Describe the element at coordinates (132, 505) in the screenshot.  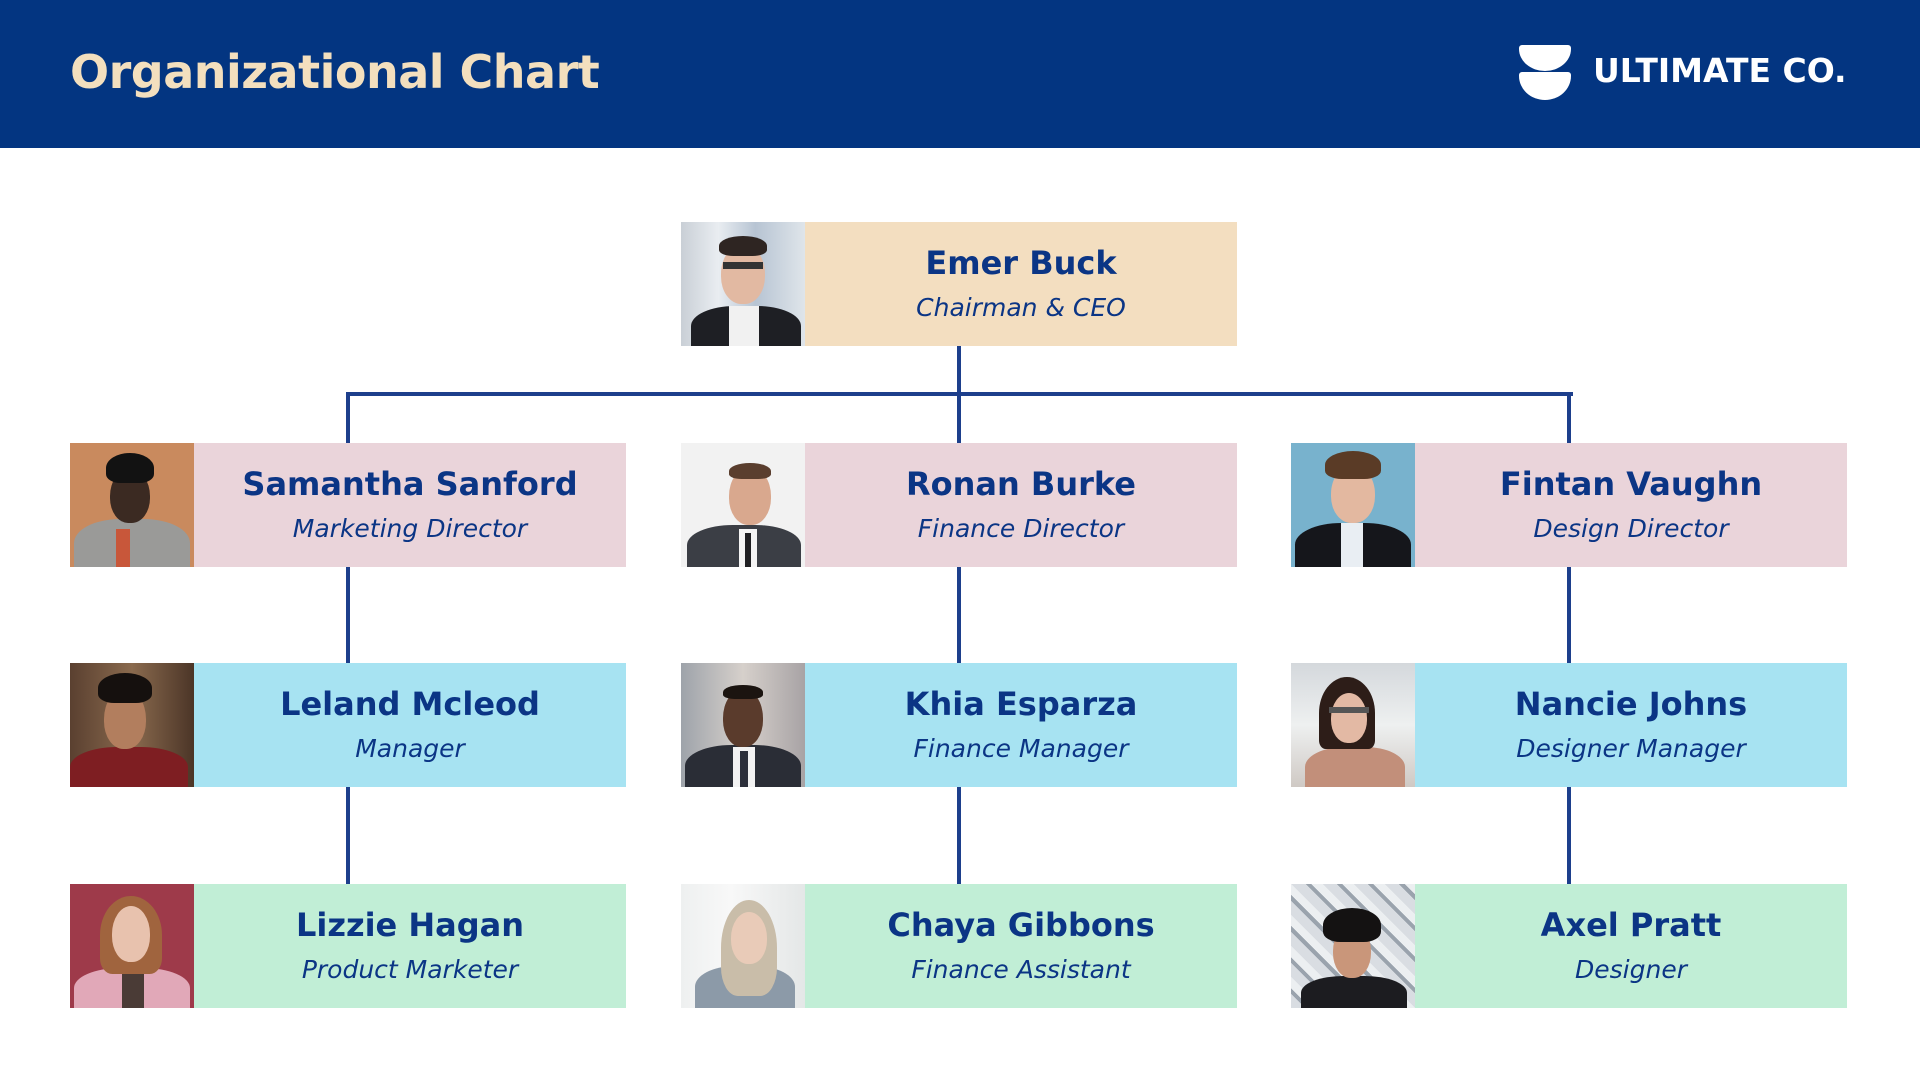
I see `portrait-woman-grey-blazer-icon` at that location.